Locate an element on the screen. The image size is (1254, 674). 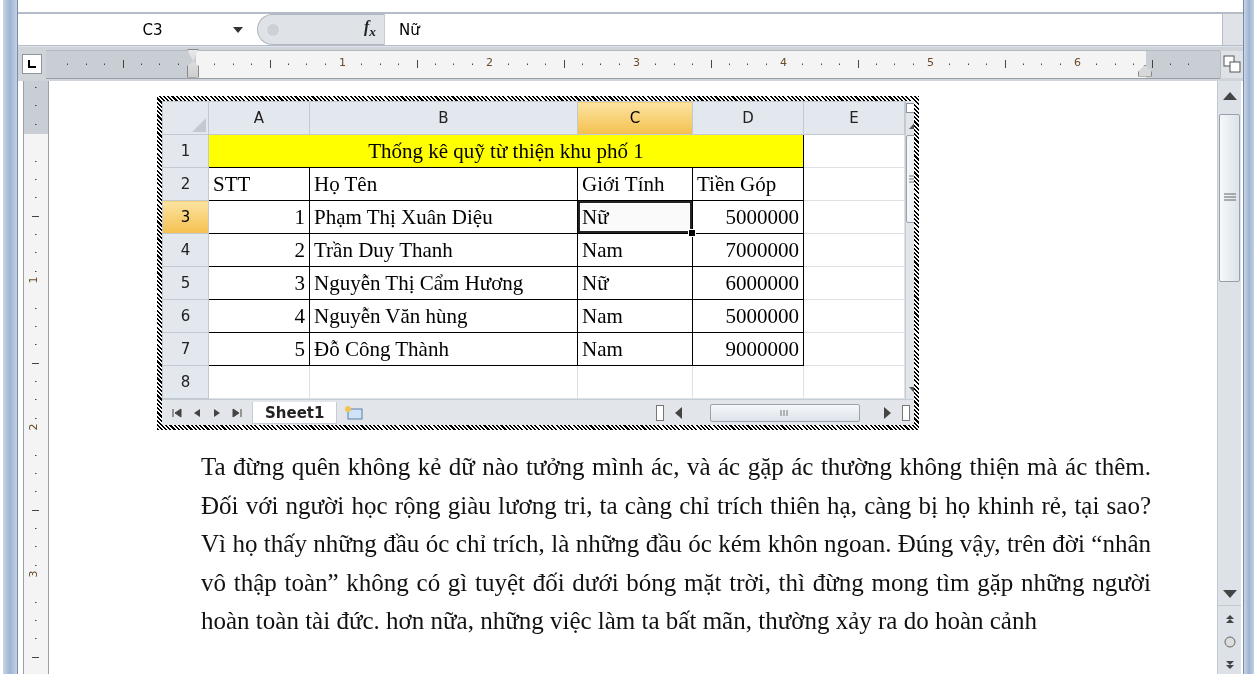
table-cell: Họ Tên is located at coordinates (443, 184).